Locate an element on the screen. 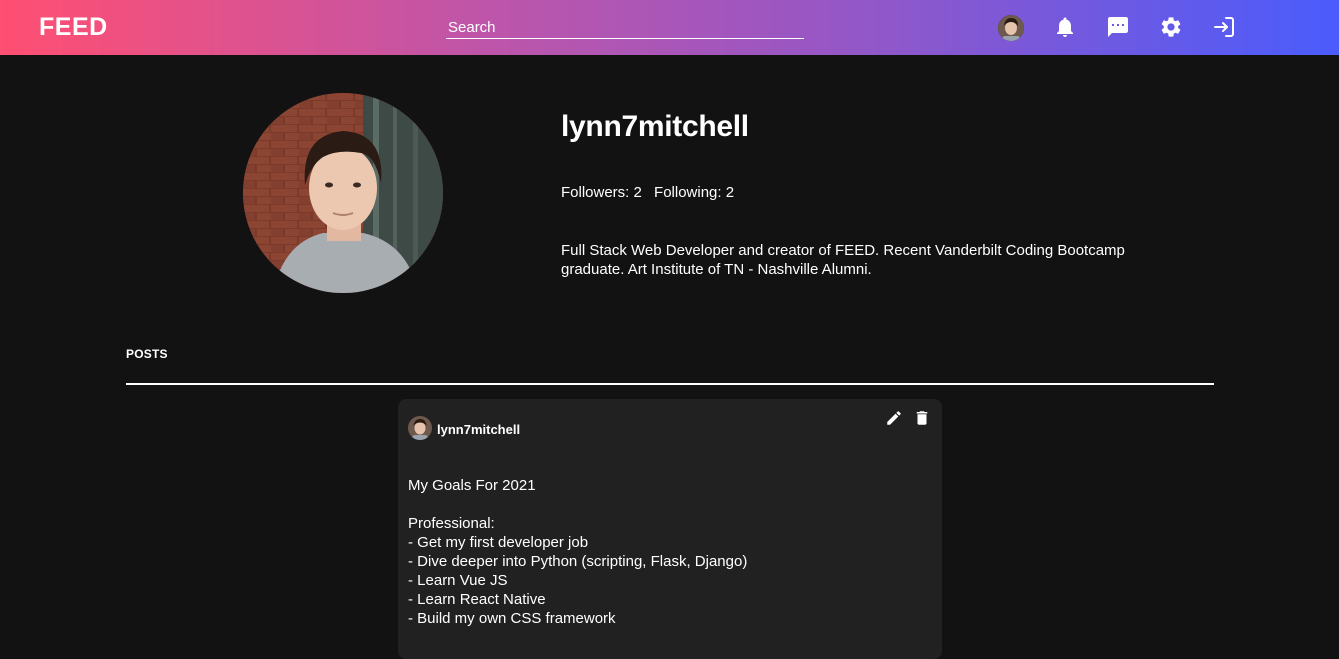 Image resolution: width=1339 pixels, height=659 pixels. trash-icon is located at coordinates (922, 418).